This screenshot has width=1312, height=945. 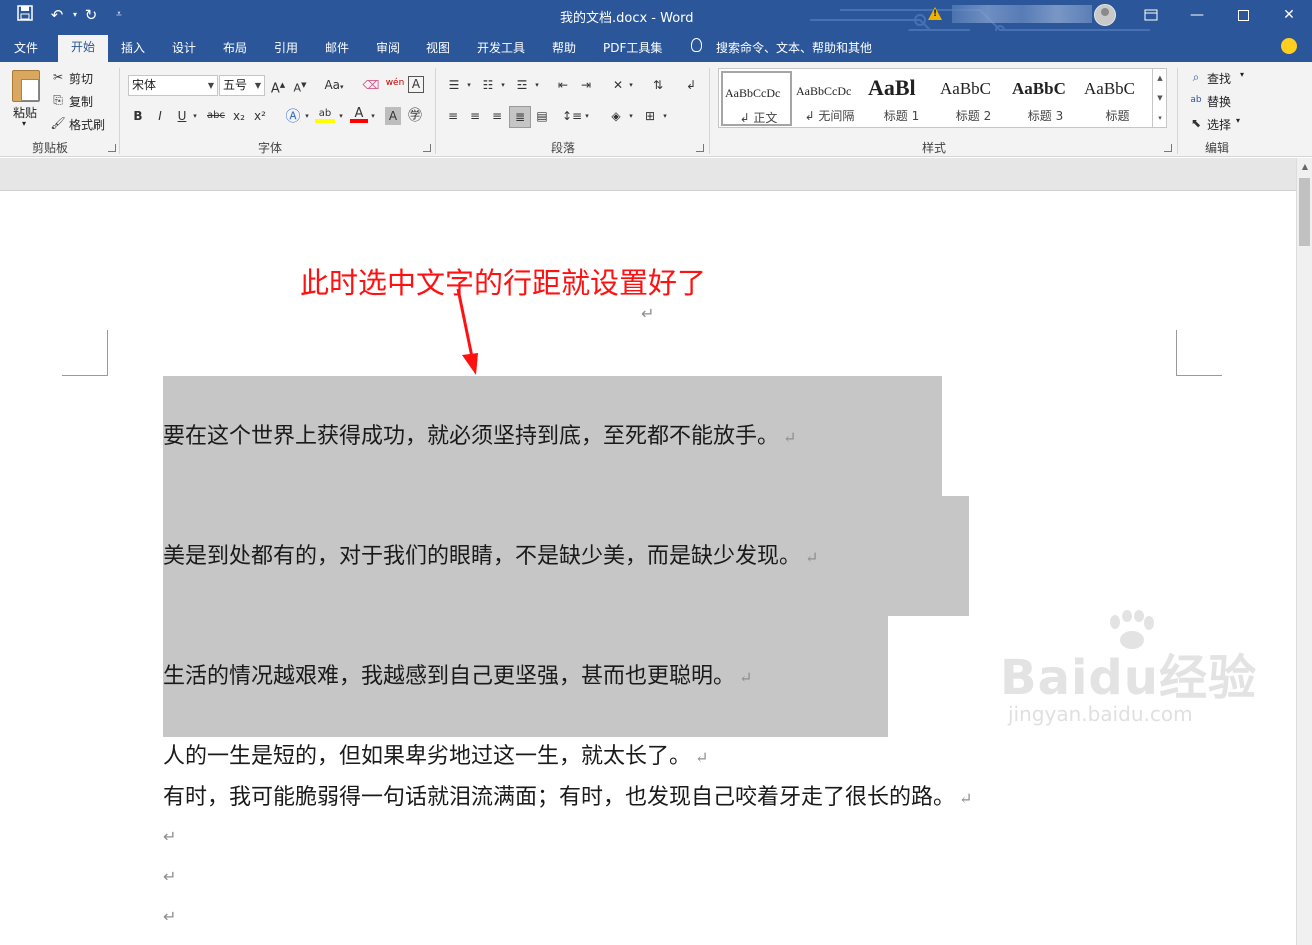 I want to click on increase-indent-icon: ⇥, so click(x=586, y=85).